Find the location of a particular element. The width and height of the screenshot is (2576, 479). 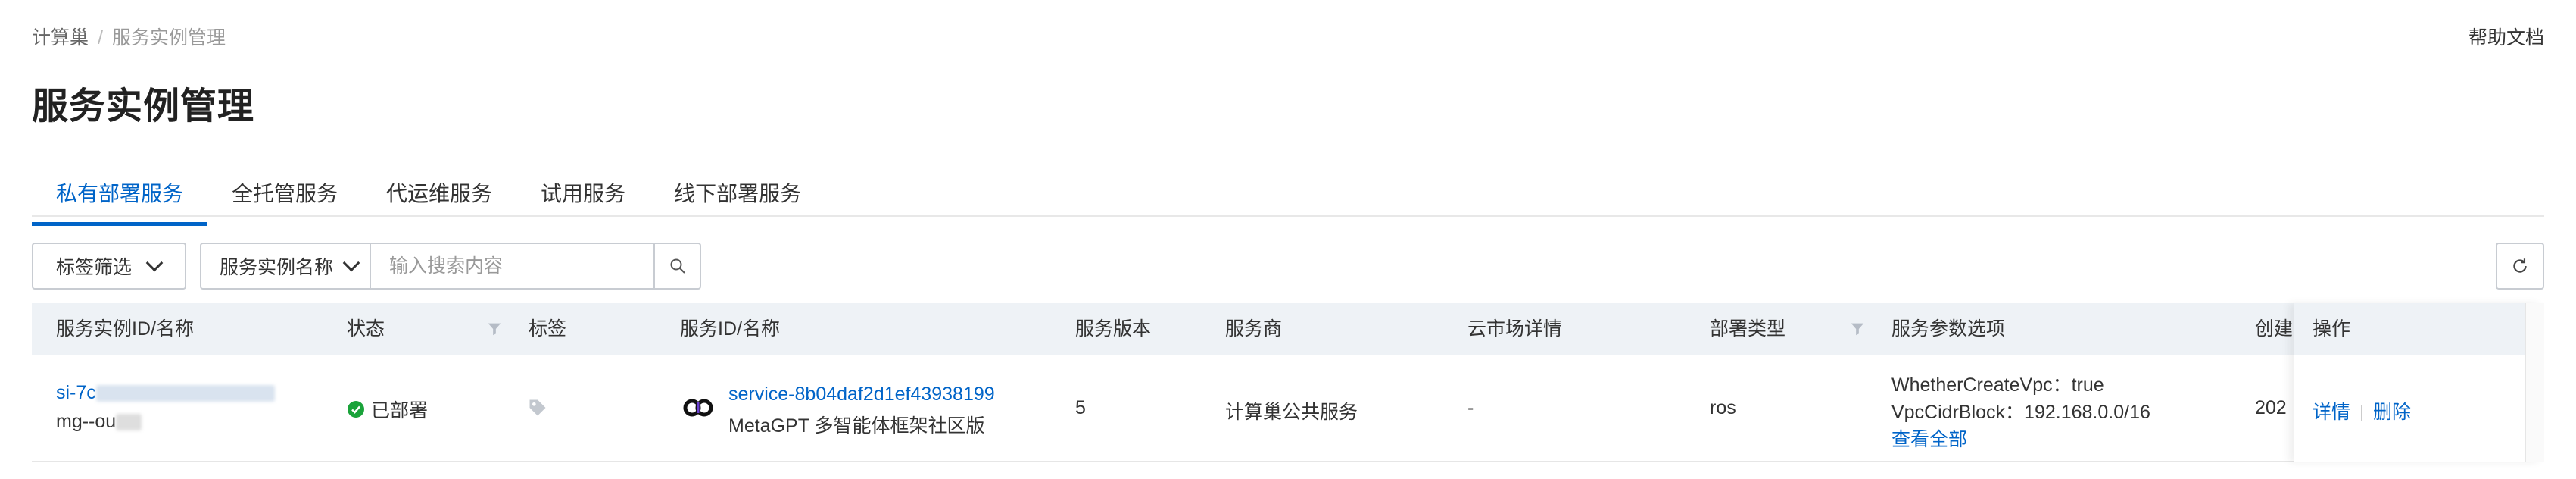

service-version: 5 is located at coordinates (1080, 407).